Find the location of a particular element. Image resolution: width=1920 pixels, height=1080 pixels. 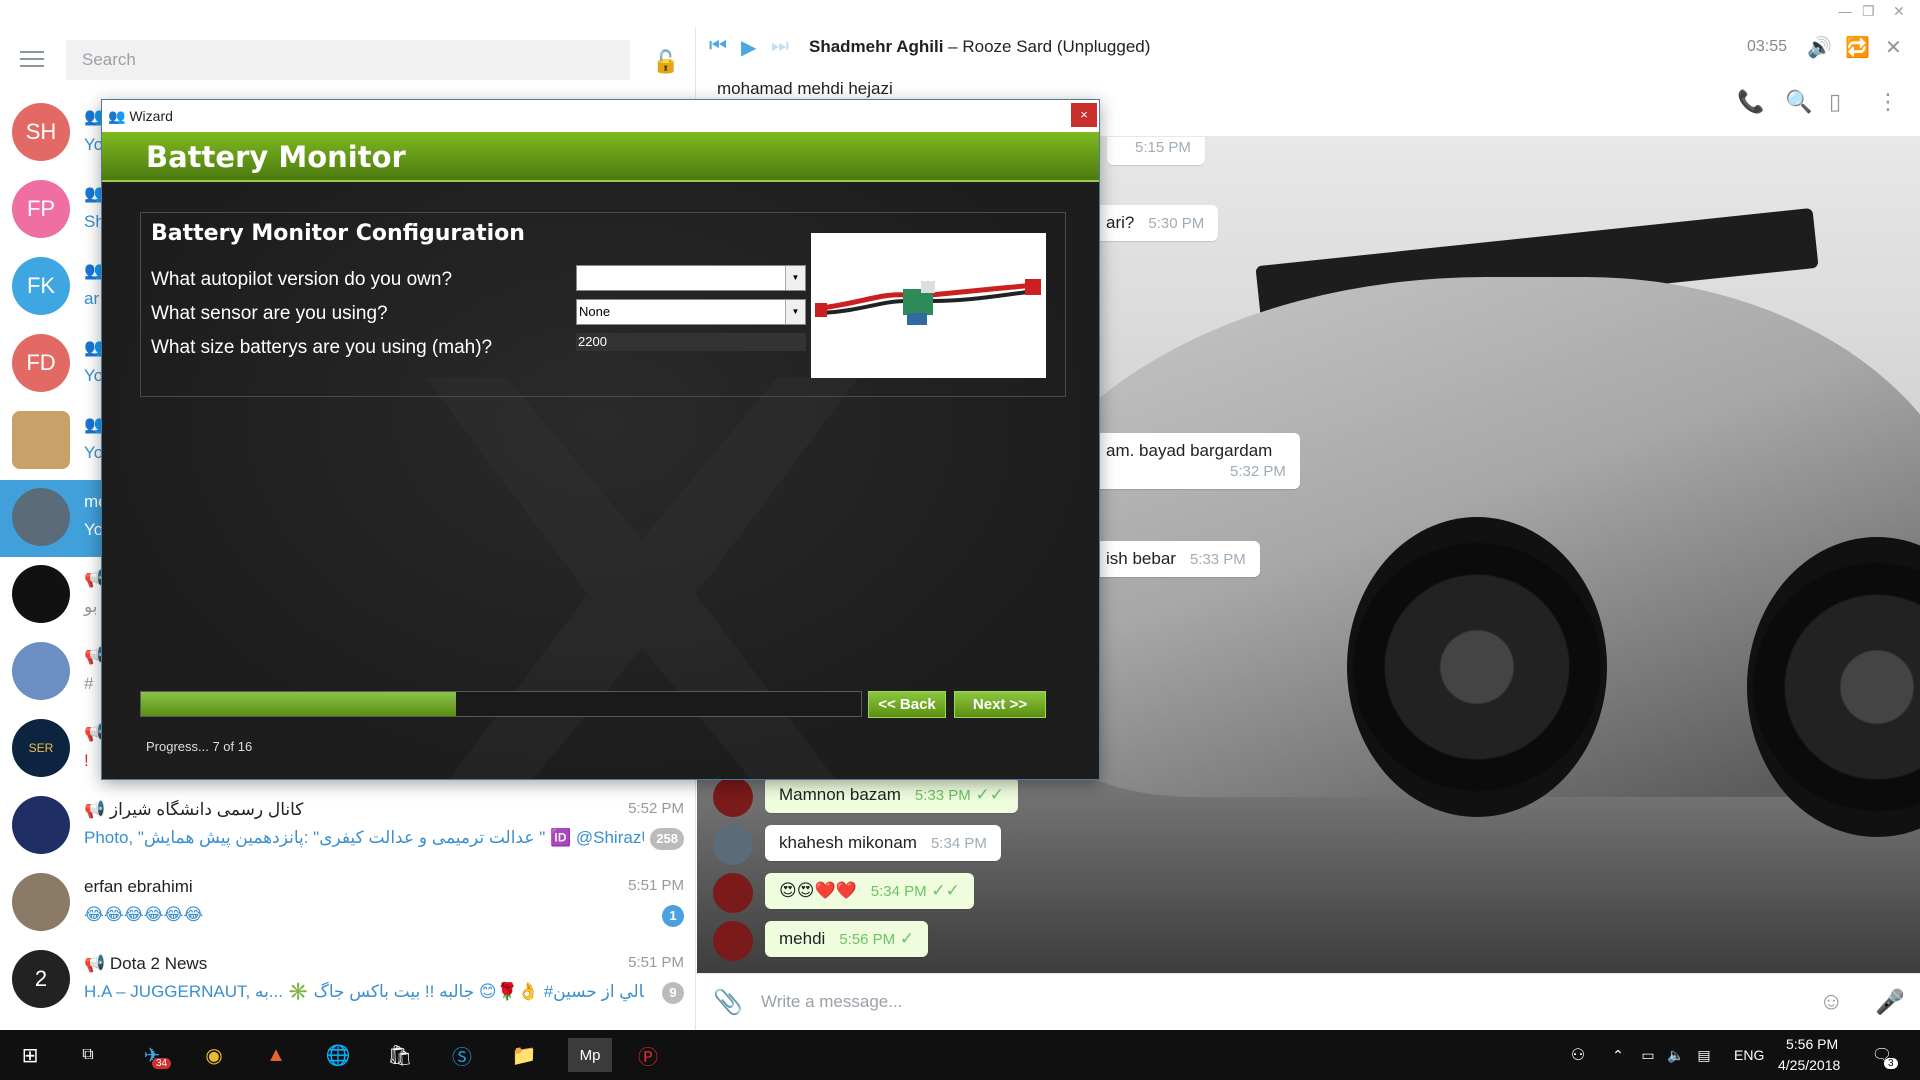

wizard-progress-bar is located at coordinates (501, 704).